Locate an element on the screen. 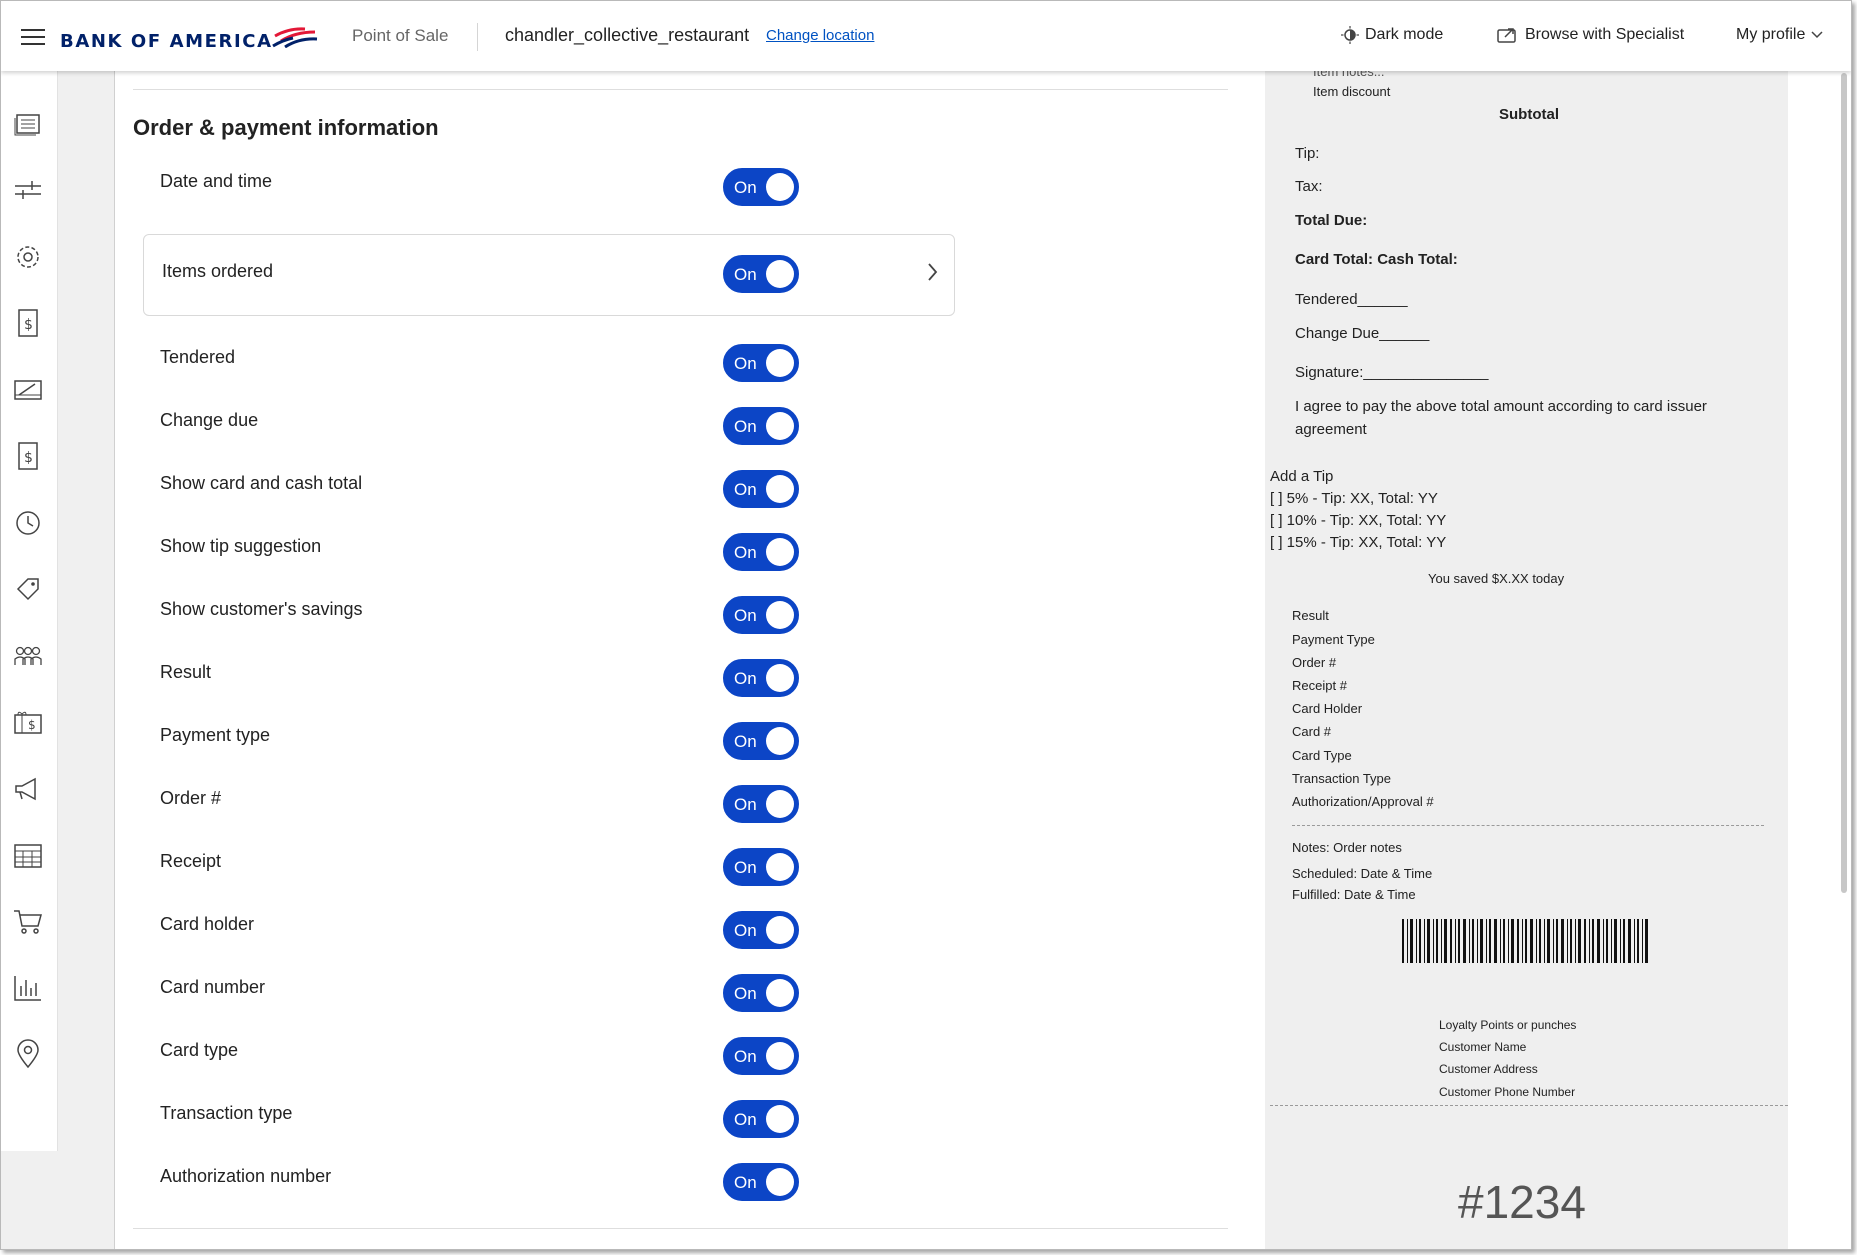  setting-row-change-due: Change due On is located at coordinates (547, 436).